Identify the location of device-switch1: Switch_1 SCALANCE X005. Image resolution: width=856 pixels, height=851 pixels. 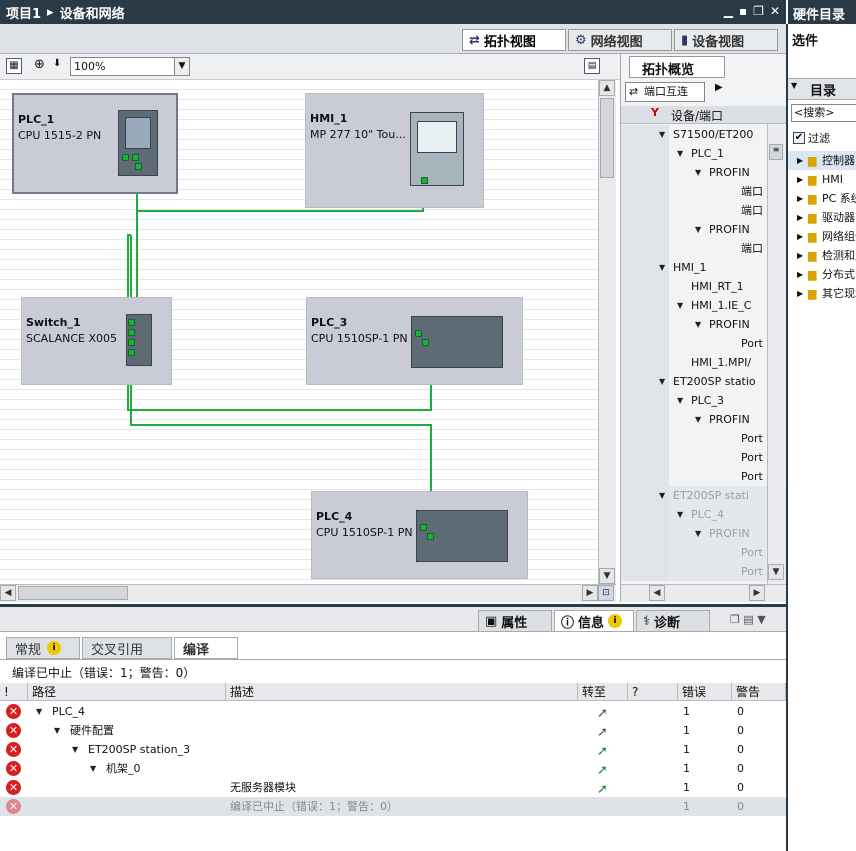
(96, 341).